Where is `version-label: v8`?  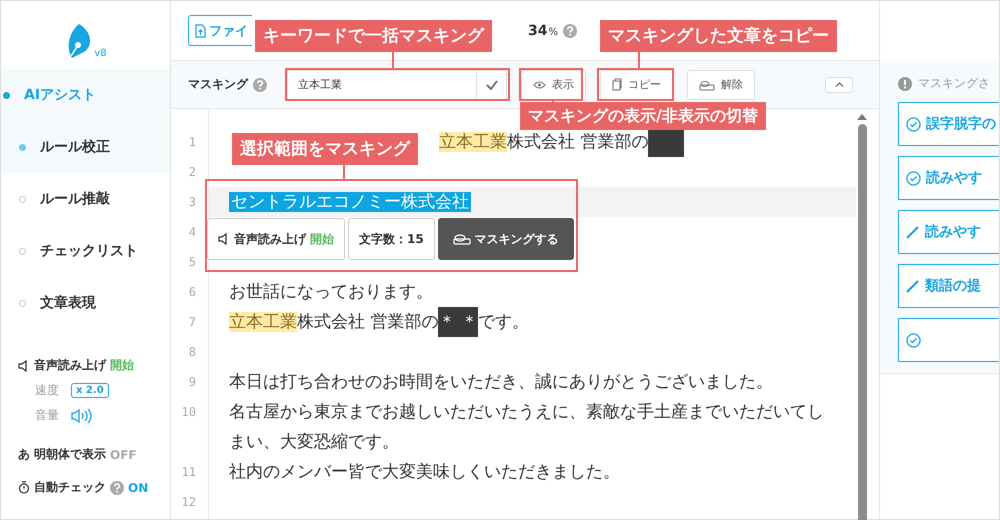 version-label: v8 is located at coordinates (100, 53).